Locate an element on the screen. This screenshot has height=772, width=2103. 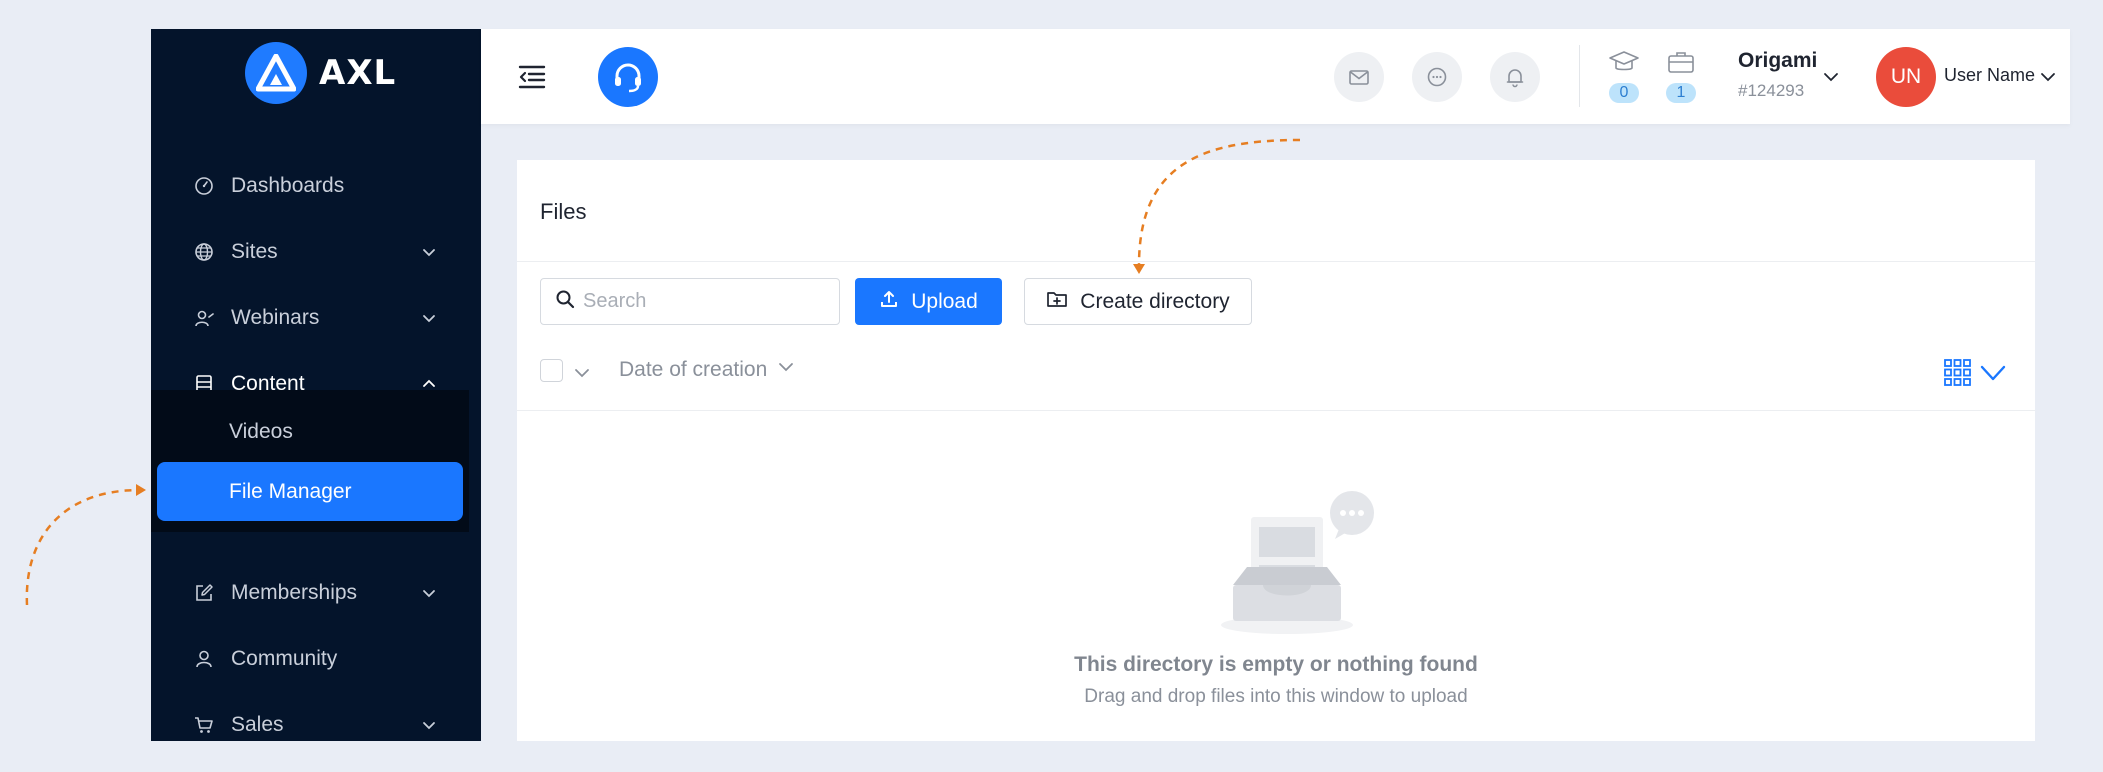
mail-button is located at coordinates (1359, 77).